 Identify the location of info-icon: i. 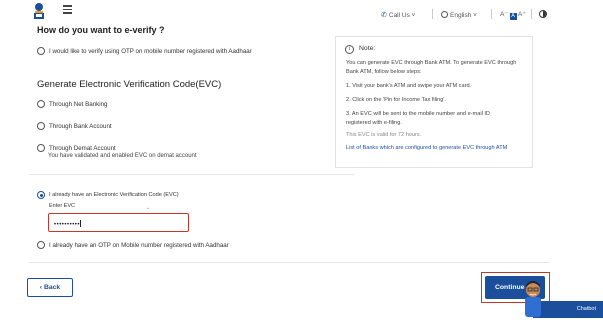
(349, 49).